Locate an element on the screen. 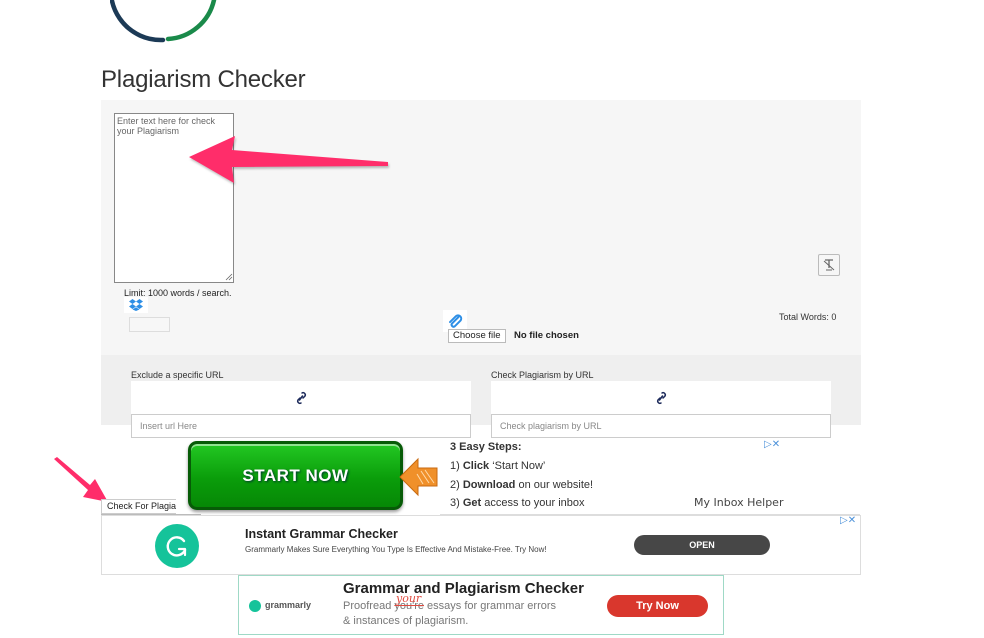 The image size is (984, 638). step-number: 3) is located at coordinates (455, 503).